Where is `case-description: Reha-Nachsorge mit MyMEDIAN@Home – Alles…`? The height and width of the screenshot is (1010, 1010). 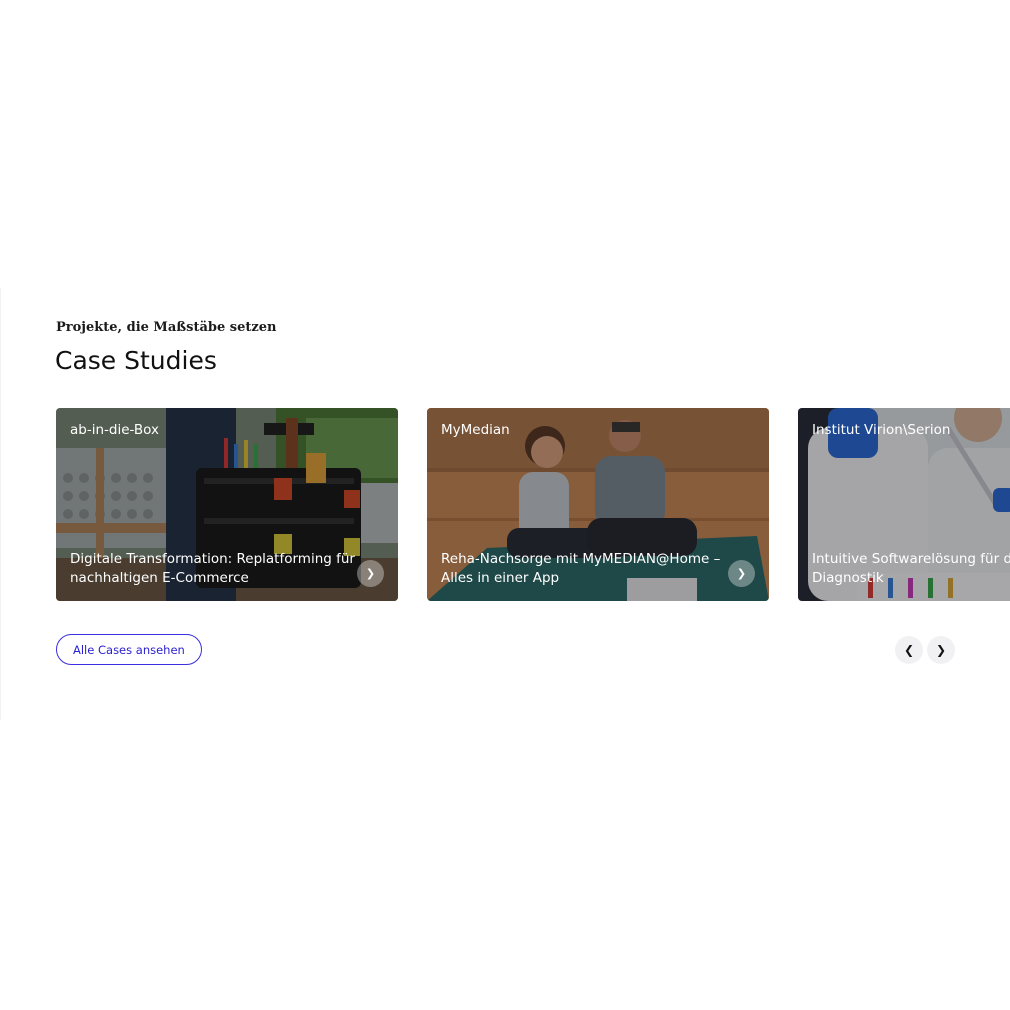
case-description: Reha-Nachsorge mit MyMEDIAN@Home – Alles… is located at coordinates (581, 568).